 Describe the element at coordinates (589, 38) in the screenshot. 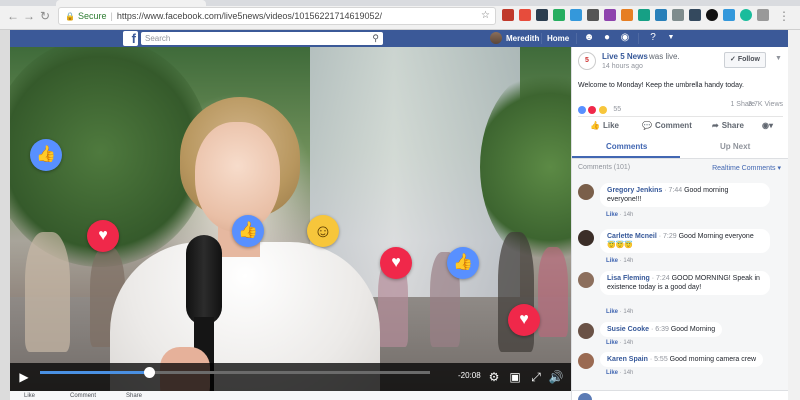

I see `friends-icon: ☻` at that location.